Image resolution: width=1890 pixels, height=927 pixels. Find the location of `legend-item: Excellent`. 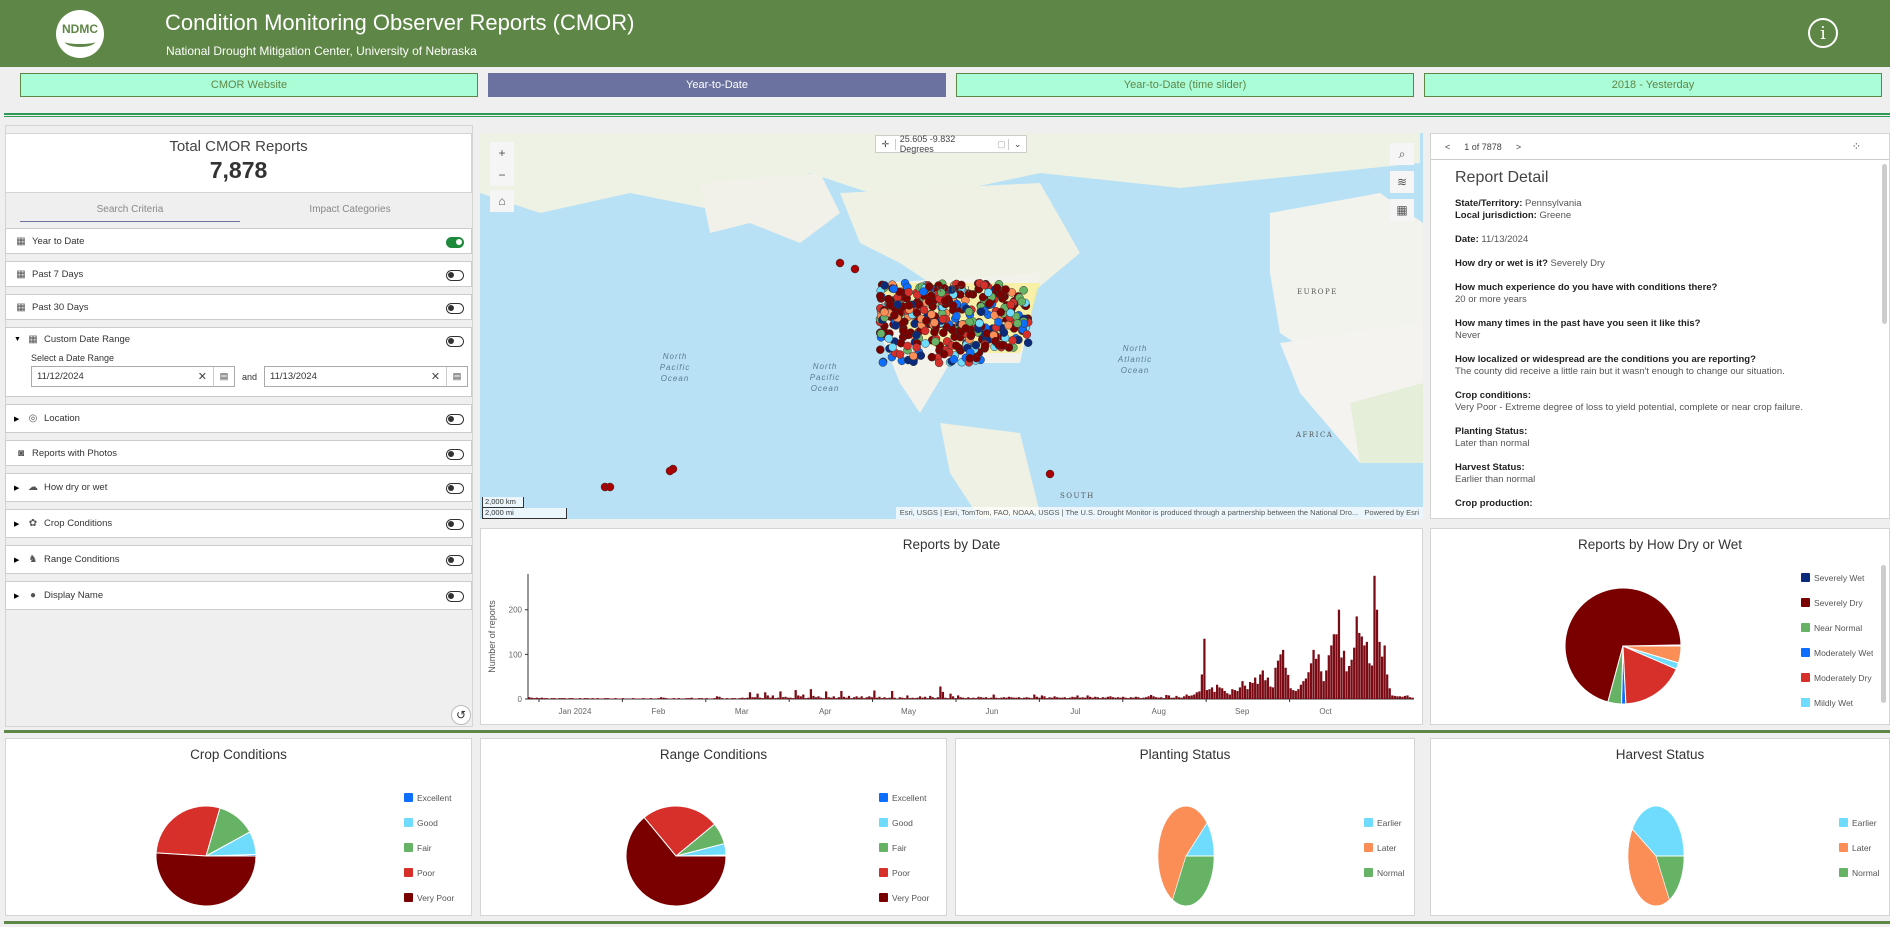

legend-item: Excellent is located at coordinates (904, 797).